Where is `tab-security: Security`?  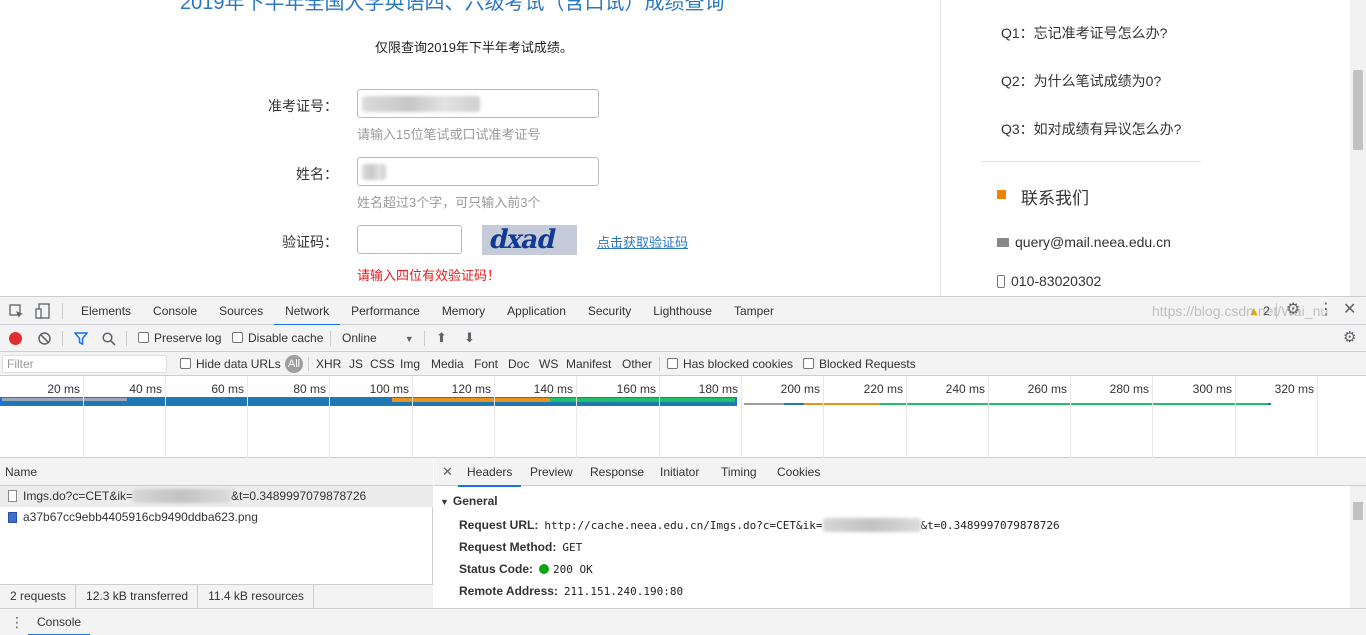
tab-security: Security is located at coordinates (609, 311).